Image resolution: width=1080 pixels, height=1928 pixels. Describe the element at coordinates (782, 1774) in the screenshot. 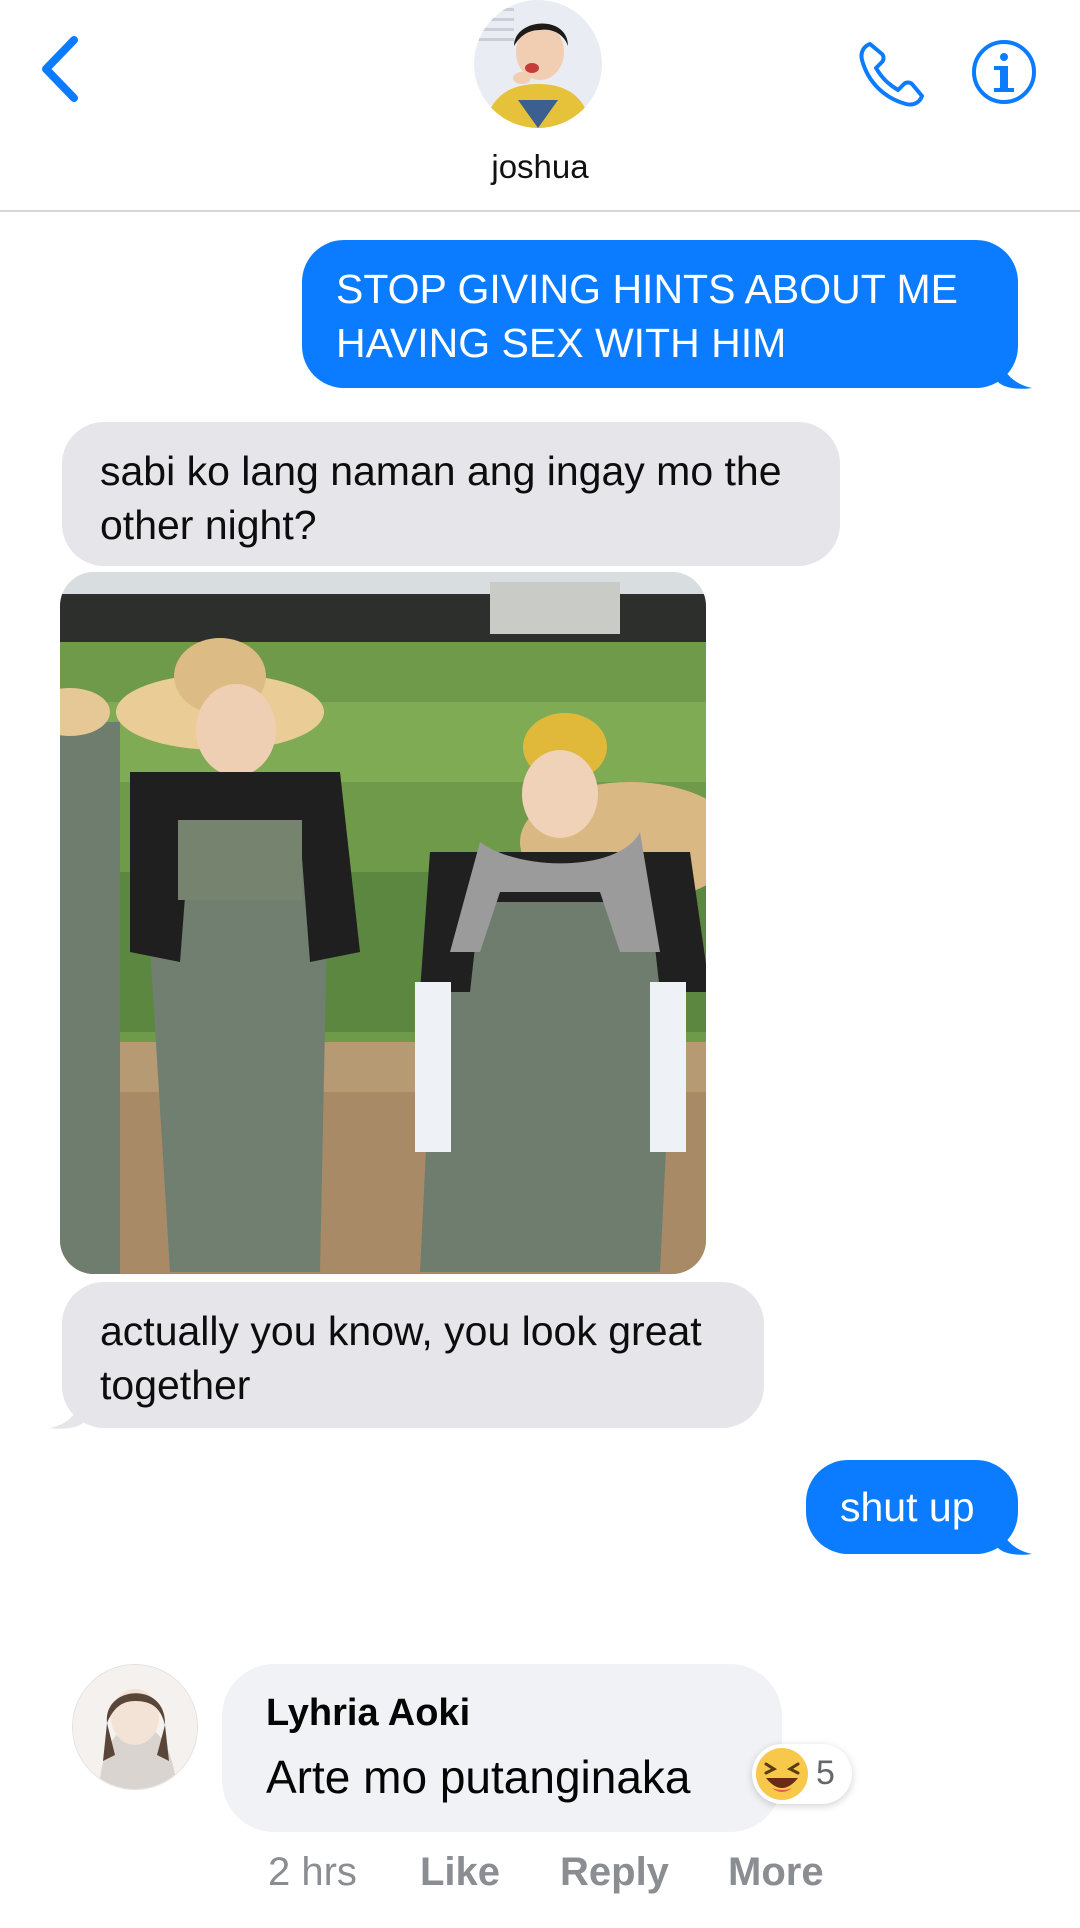

I see `laughing-emoji-icon` at that location.